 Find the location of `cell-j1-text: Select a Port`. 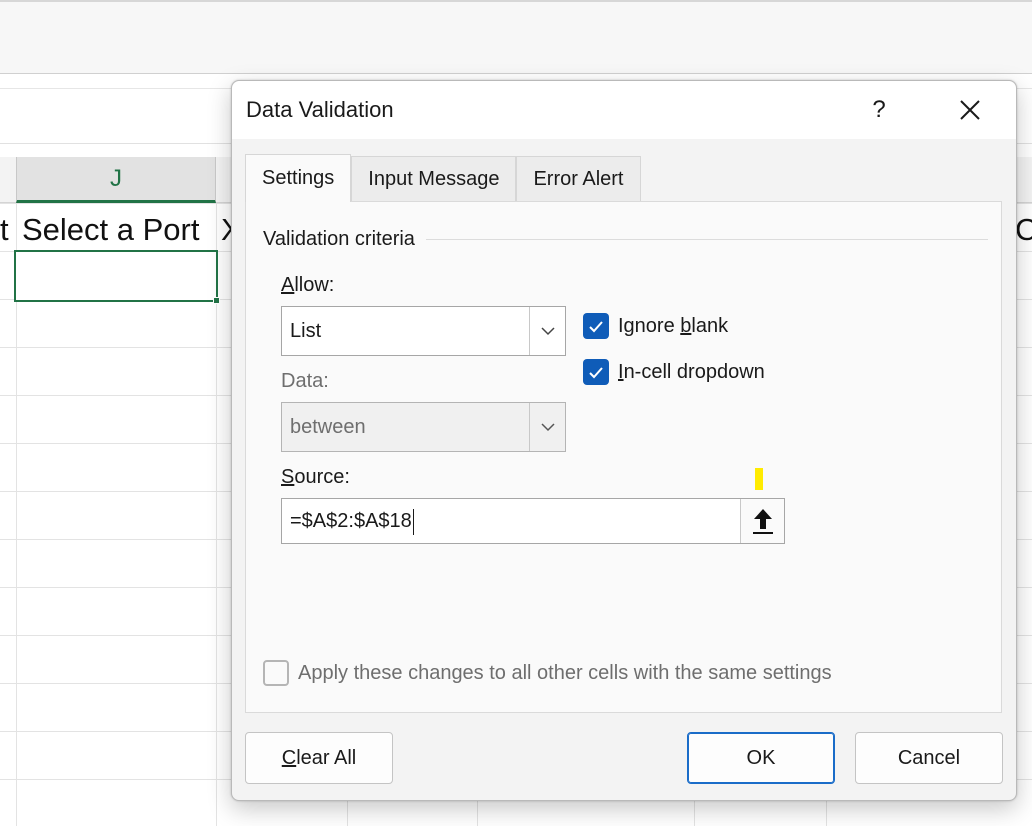

cell-j1-text: Select a Port is located at coordinates (119, 230).